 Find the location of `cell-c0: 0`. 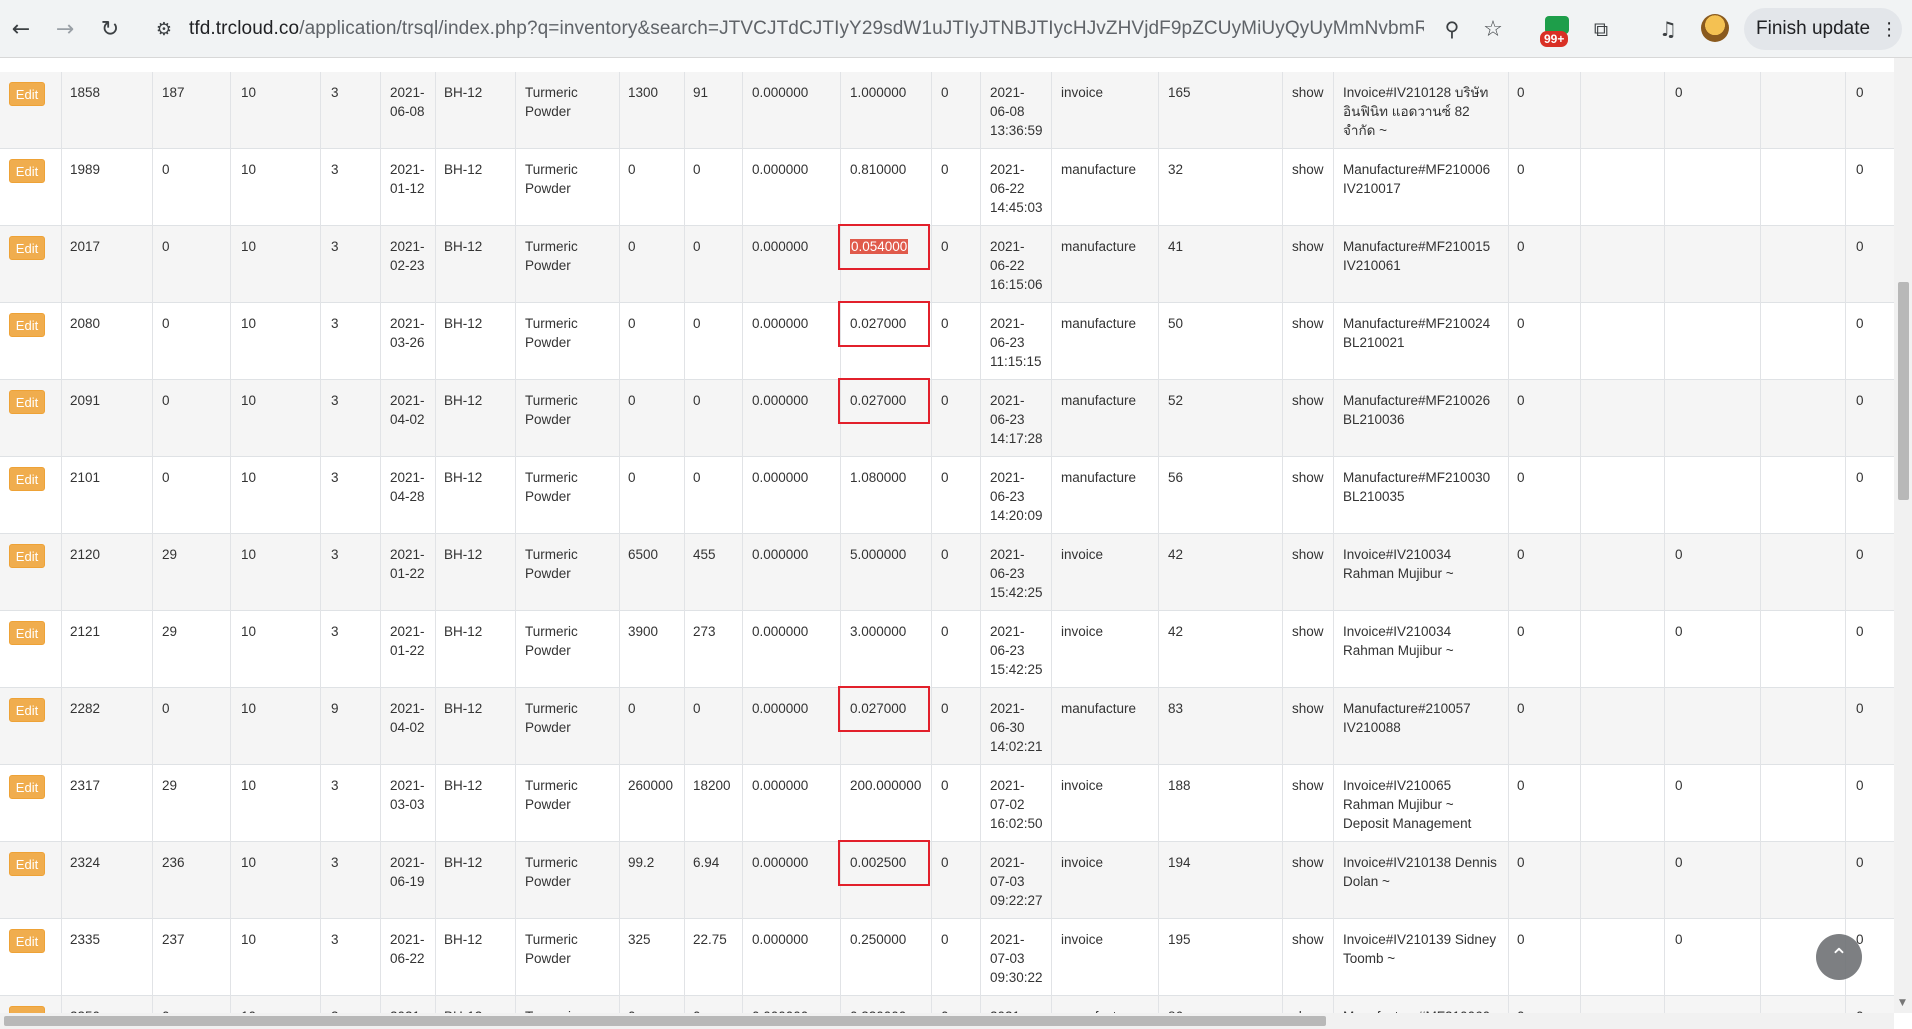

cell-c0: 0 is located at coordinates (945, 477).